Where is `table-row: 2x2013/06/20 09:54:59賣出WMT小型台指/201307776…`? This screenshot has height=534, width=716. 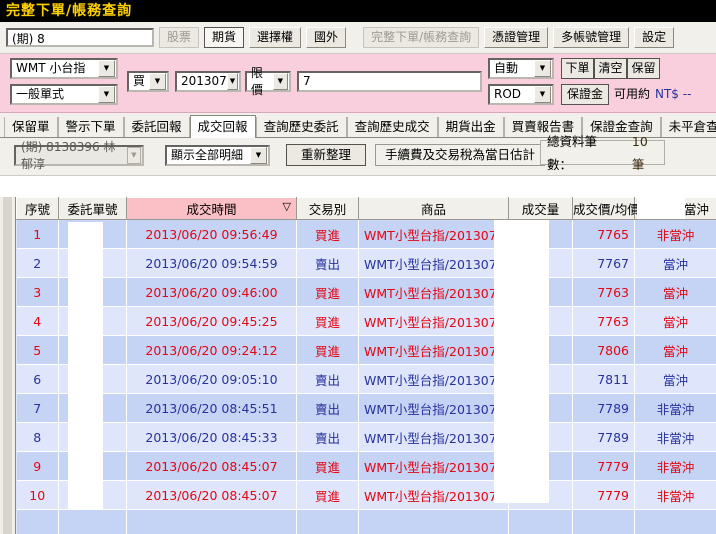
table-row: 2x2013/06/20 09:54:59賣出WMT小型台指/201307776… is located at coordinates (366, 263).